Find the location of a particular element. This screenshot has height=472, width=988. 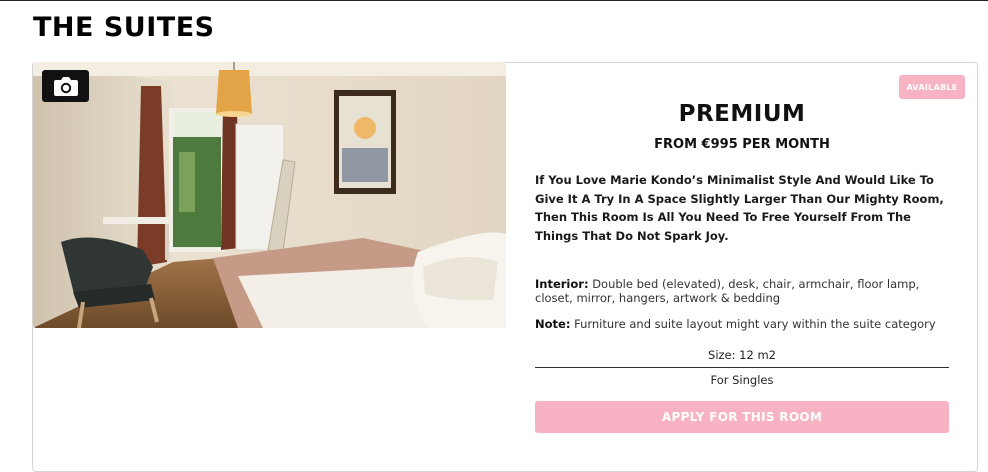

camera-icon is located at coordinates (65, 86).